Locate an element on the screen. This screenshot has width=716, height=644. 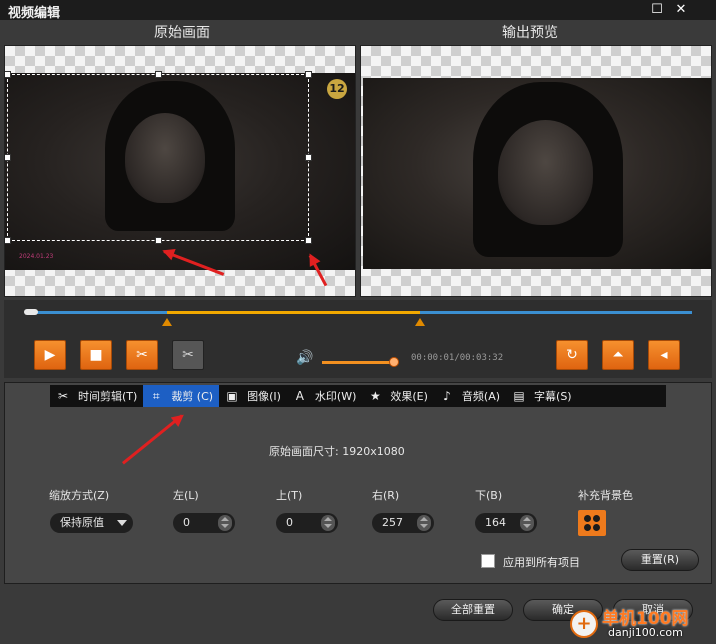
tab-3: A 水印(W) is located at coordinates (324, 396).